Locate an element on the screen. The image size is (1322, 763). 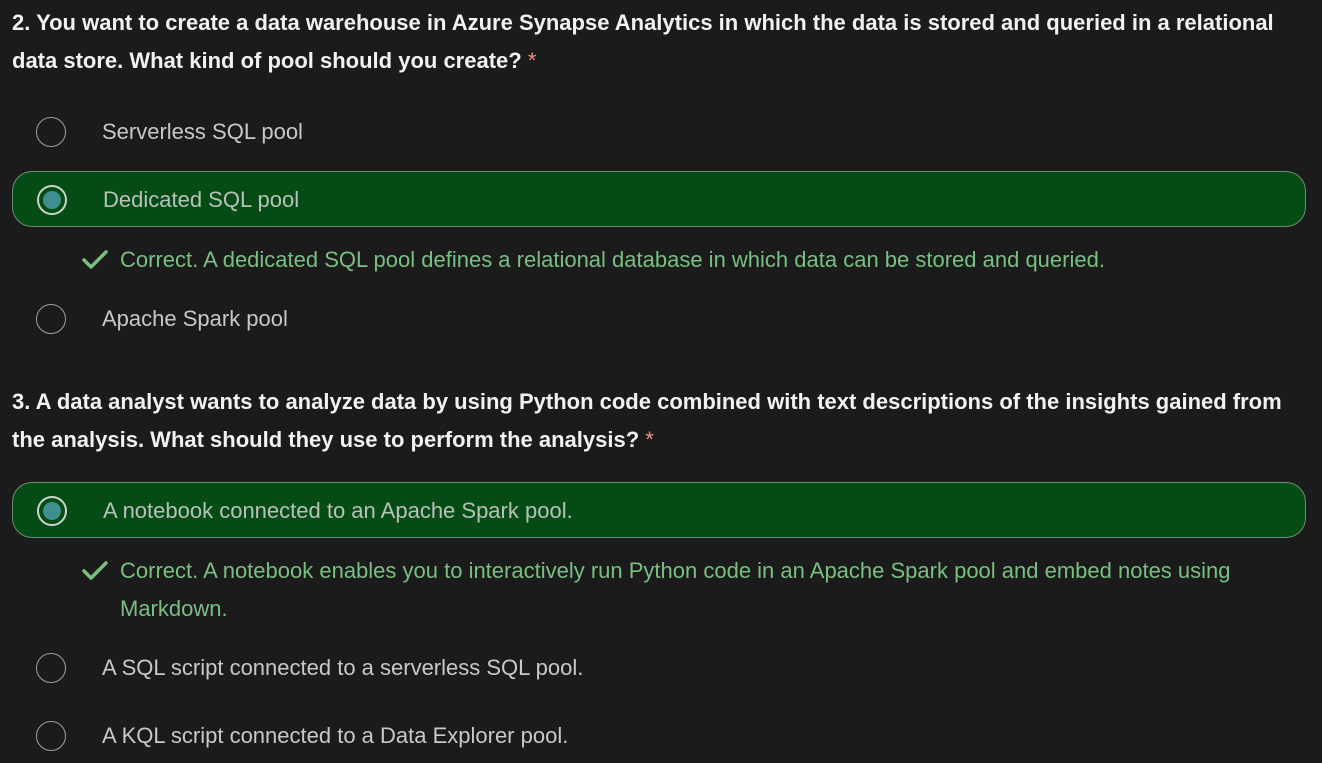
question-2-option-serverless-sql-pool: Serverless SQL pool is located at coordinates (659, 132).